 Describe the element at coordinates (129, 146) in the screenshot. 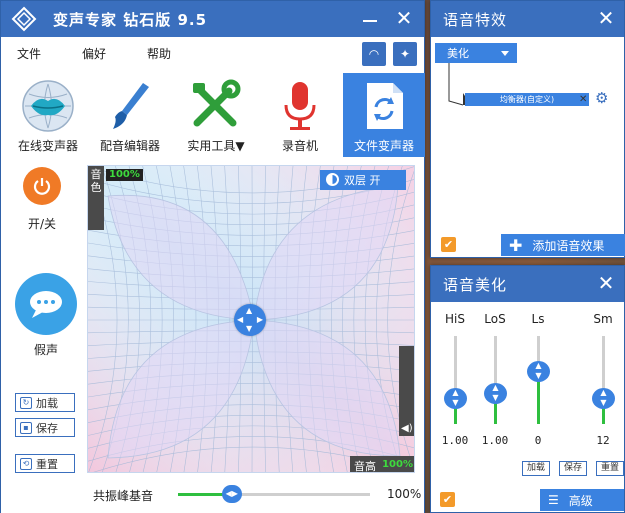

I see `tool-label: 配音编辑器` at that location.